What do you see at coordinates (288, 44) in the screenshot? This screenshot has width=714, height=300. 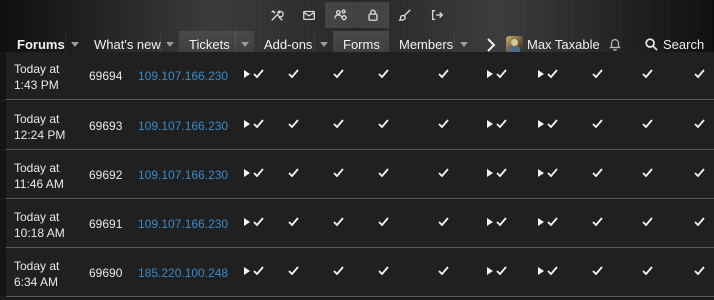 I see `tab-add-ons-label: Add-ons` at bounding box center [288, 44].